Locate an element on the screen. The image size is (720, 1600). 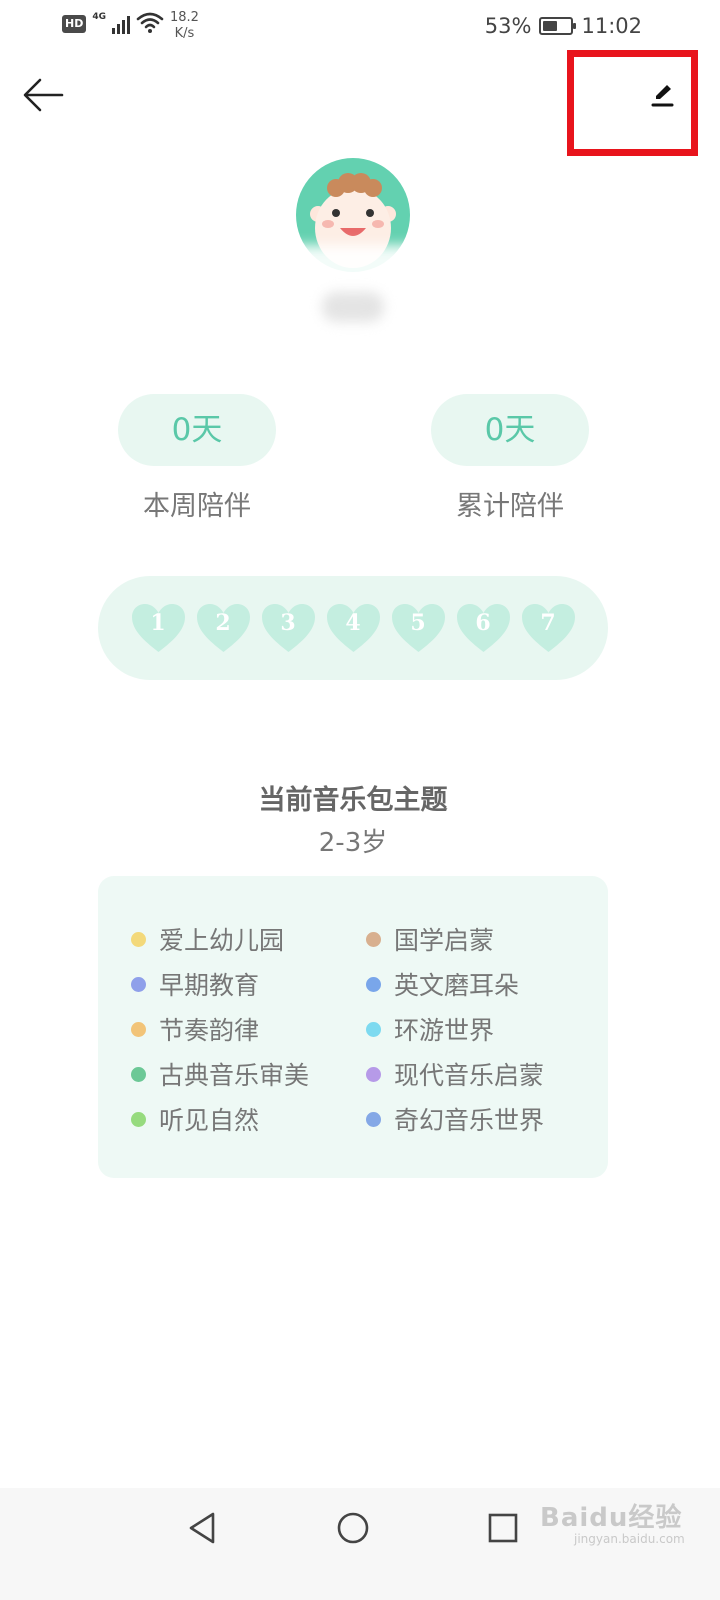
heart-day-6: 6 is located at coordinates (483, 628).